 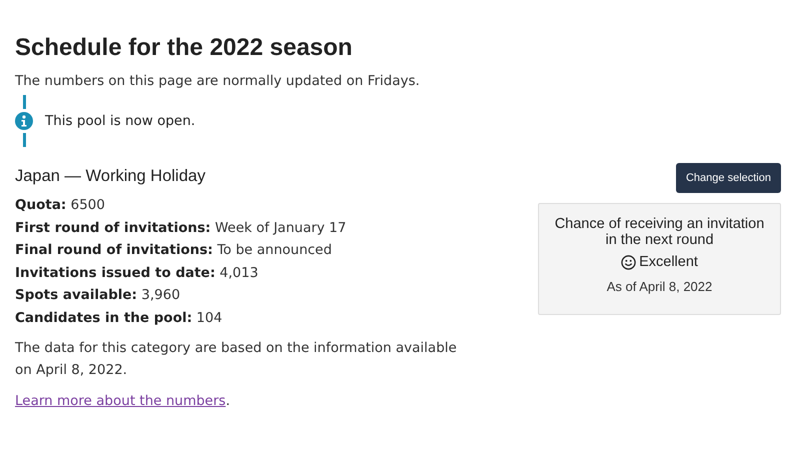 I want to click on as-of-date: As of April 8, 2022, so click(x=660, y=286).